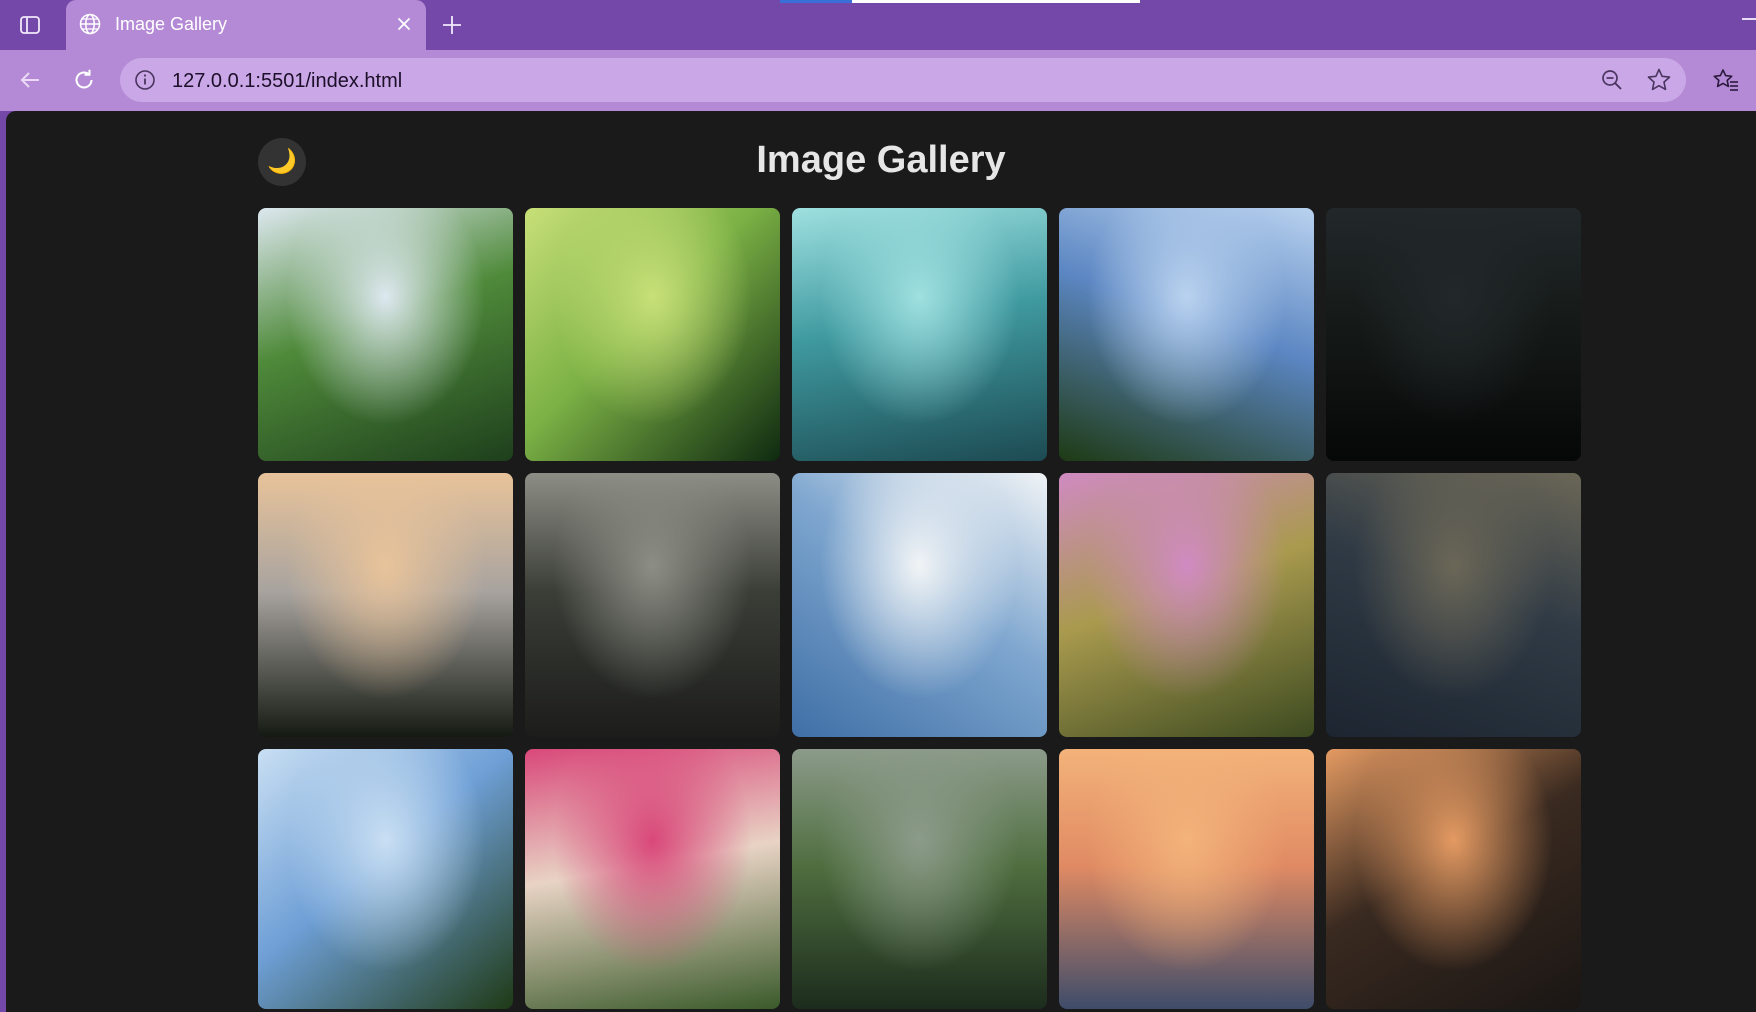  I want to click on site-info-icon, so click(145, 80).